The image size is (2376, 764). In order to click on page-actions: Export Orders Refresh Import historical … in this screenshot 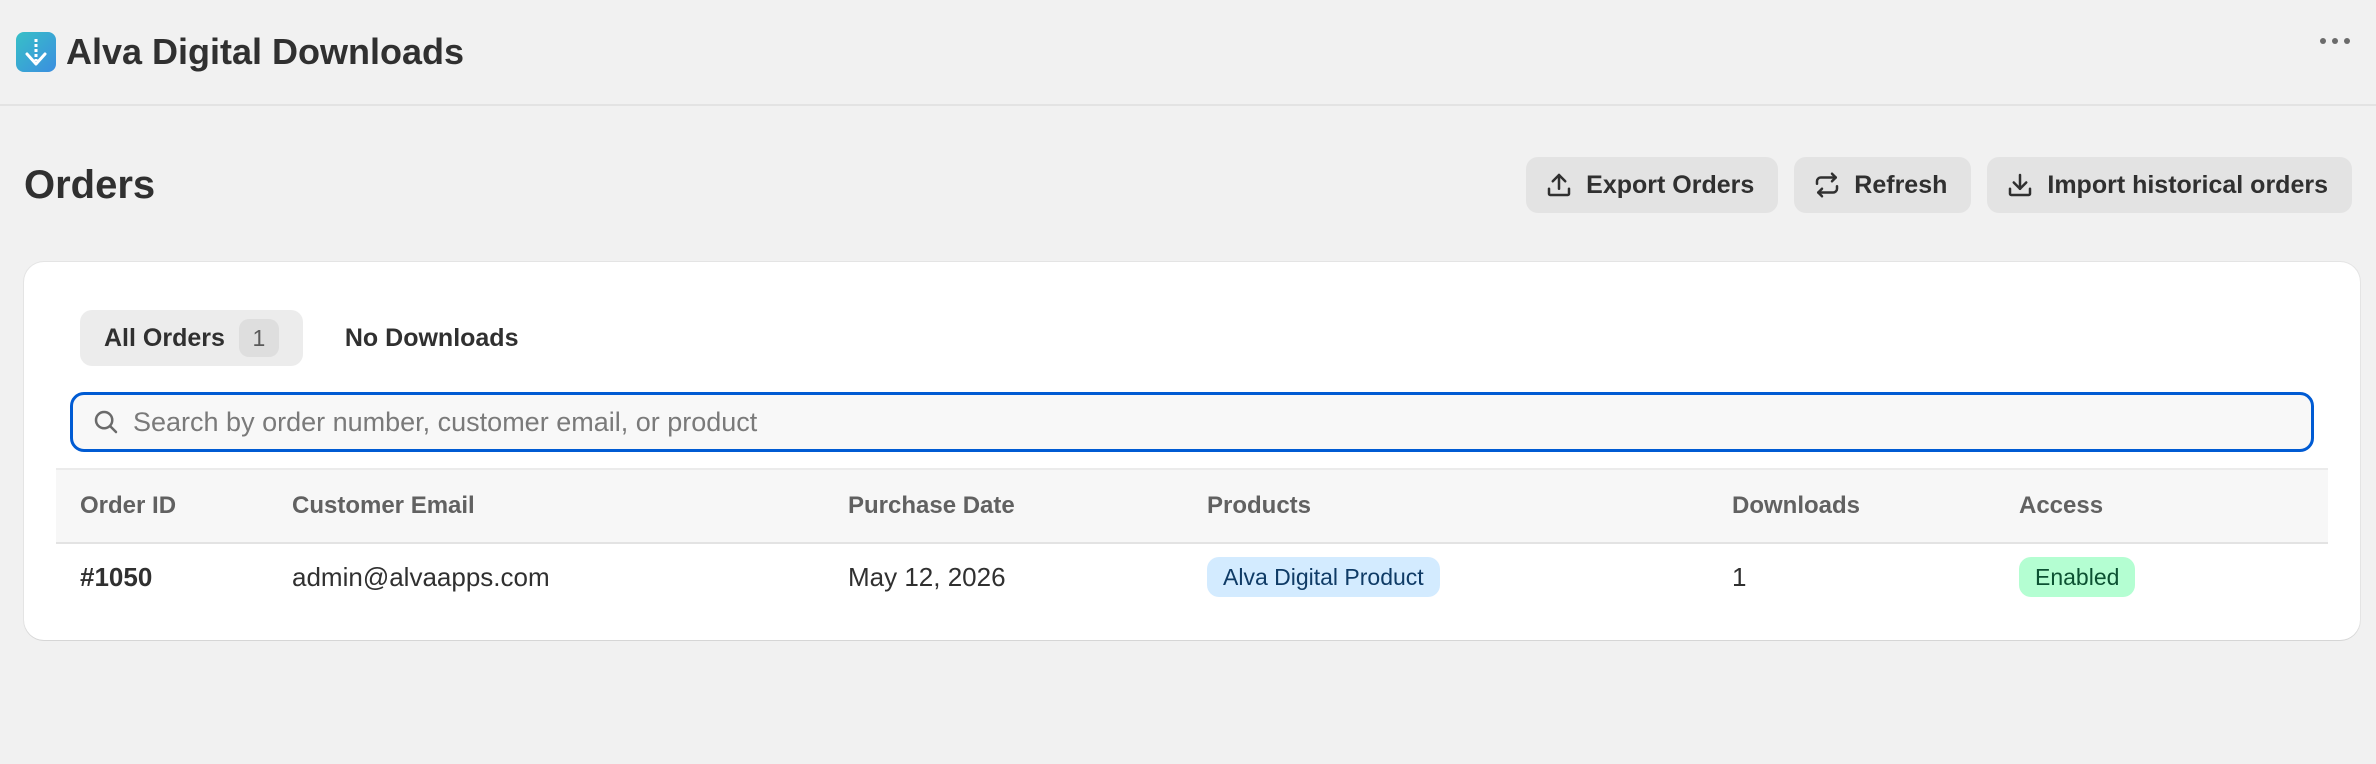, I will do `click(1939, 185)`.